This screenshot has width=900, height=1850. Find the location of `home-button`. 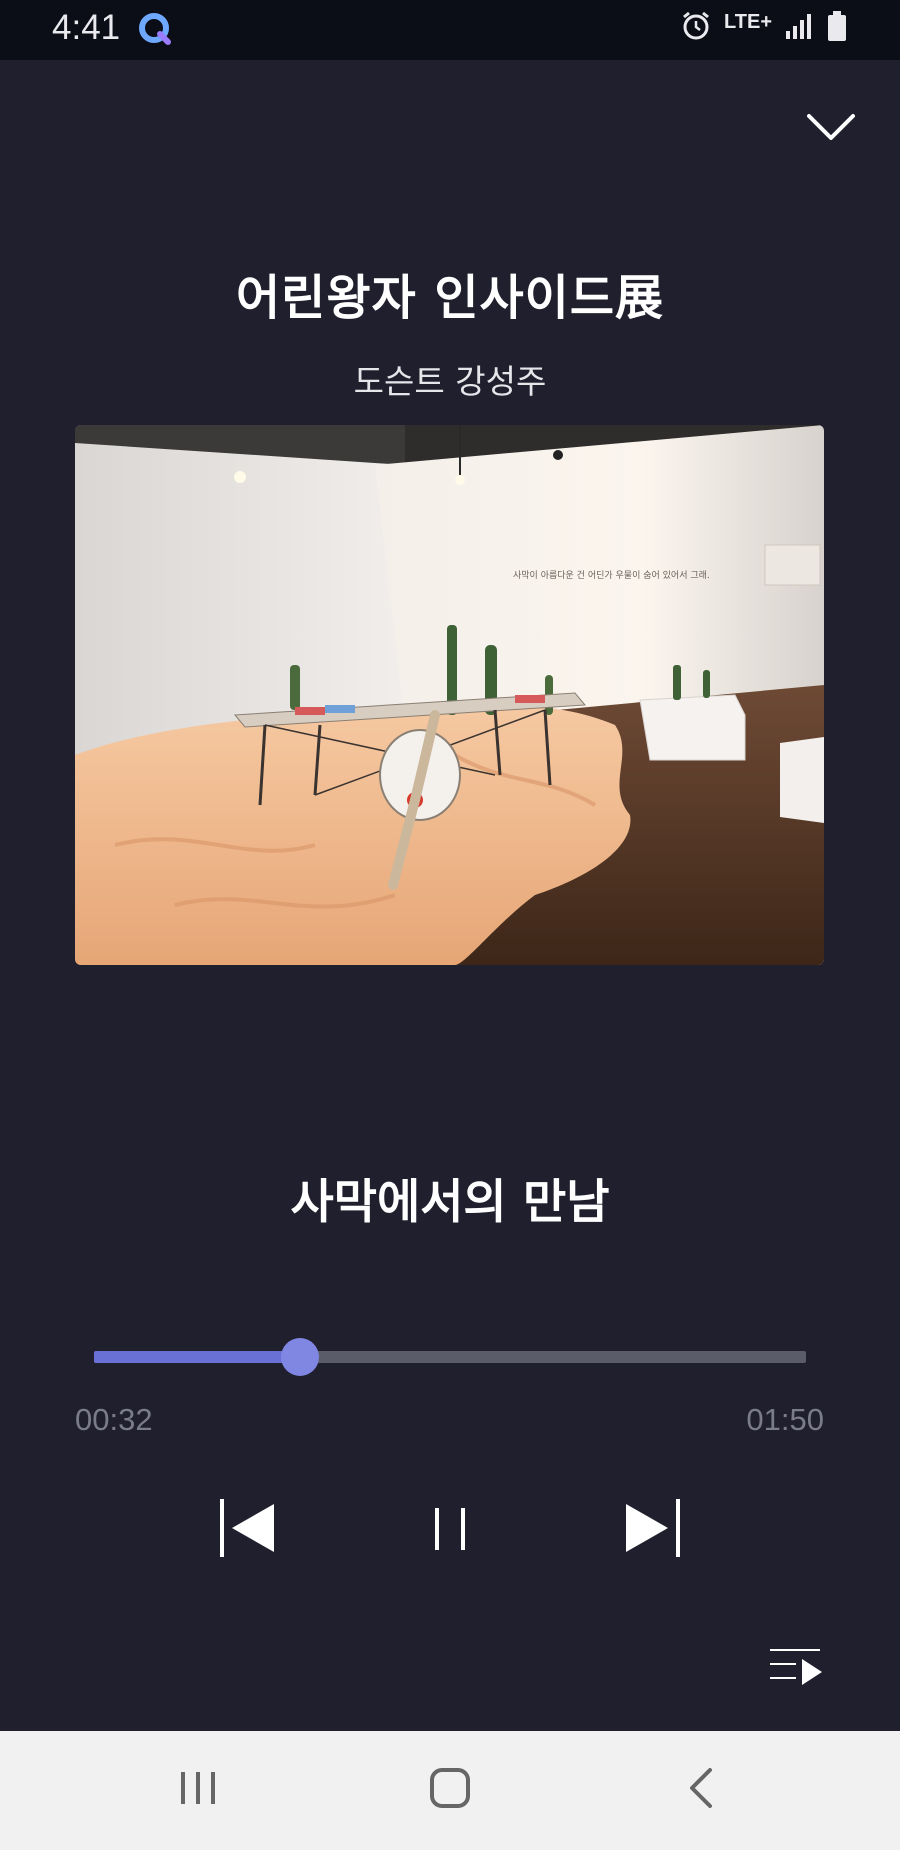

home-button is located at coordinates (450, 1790).